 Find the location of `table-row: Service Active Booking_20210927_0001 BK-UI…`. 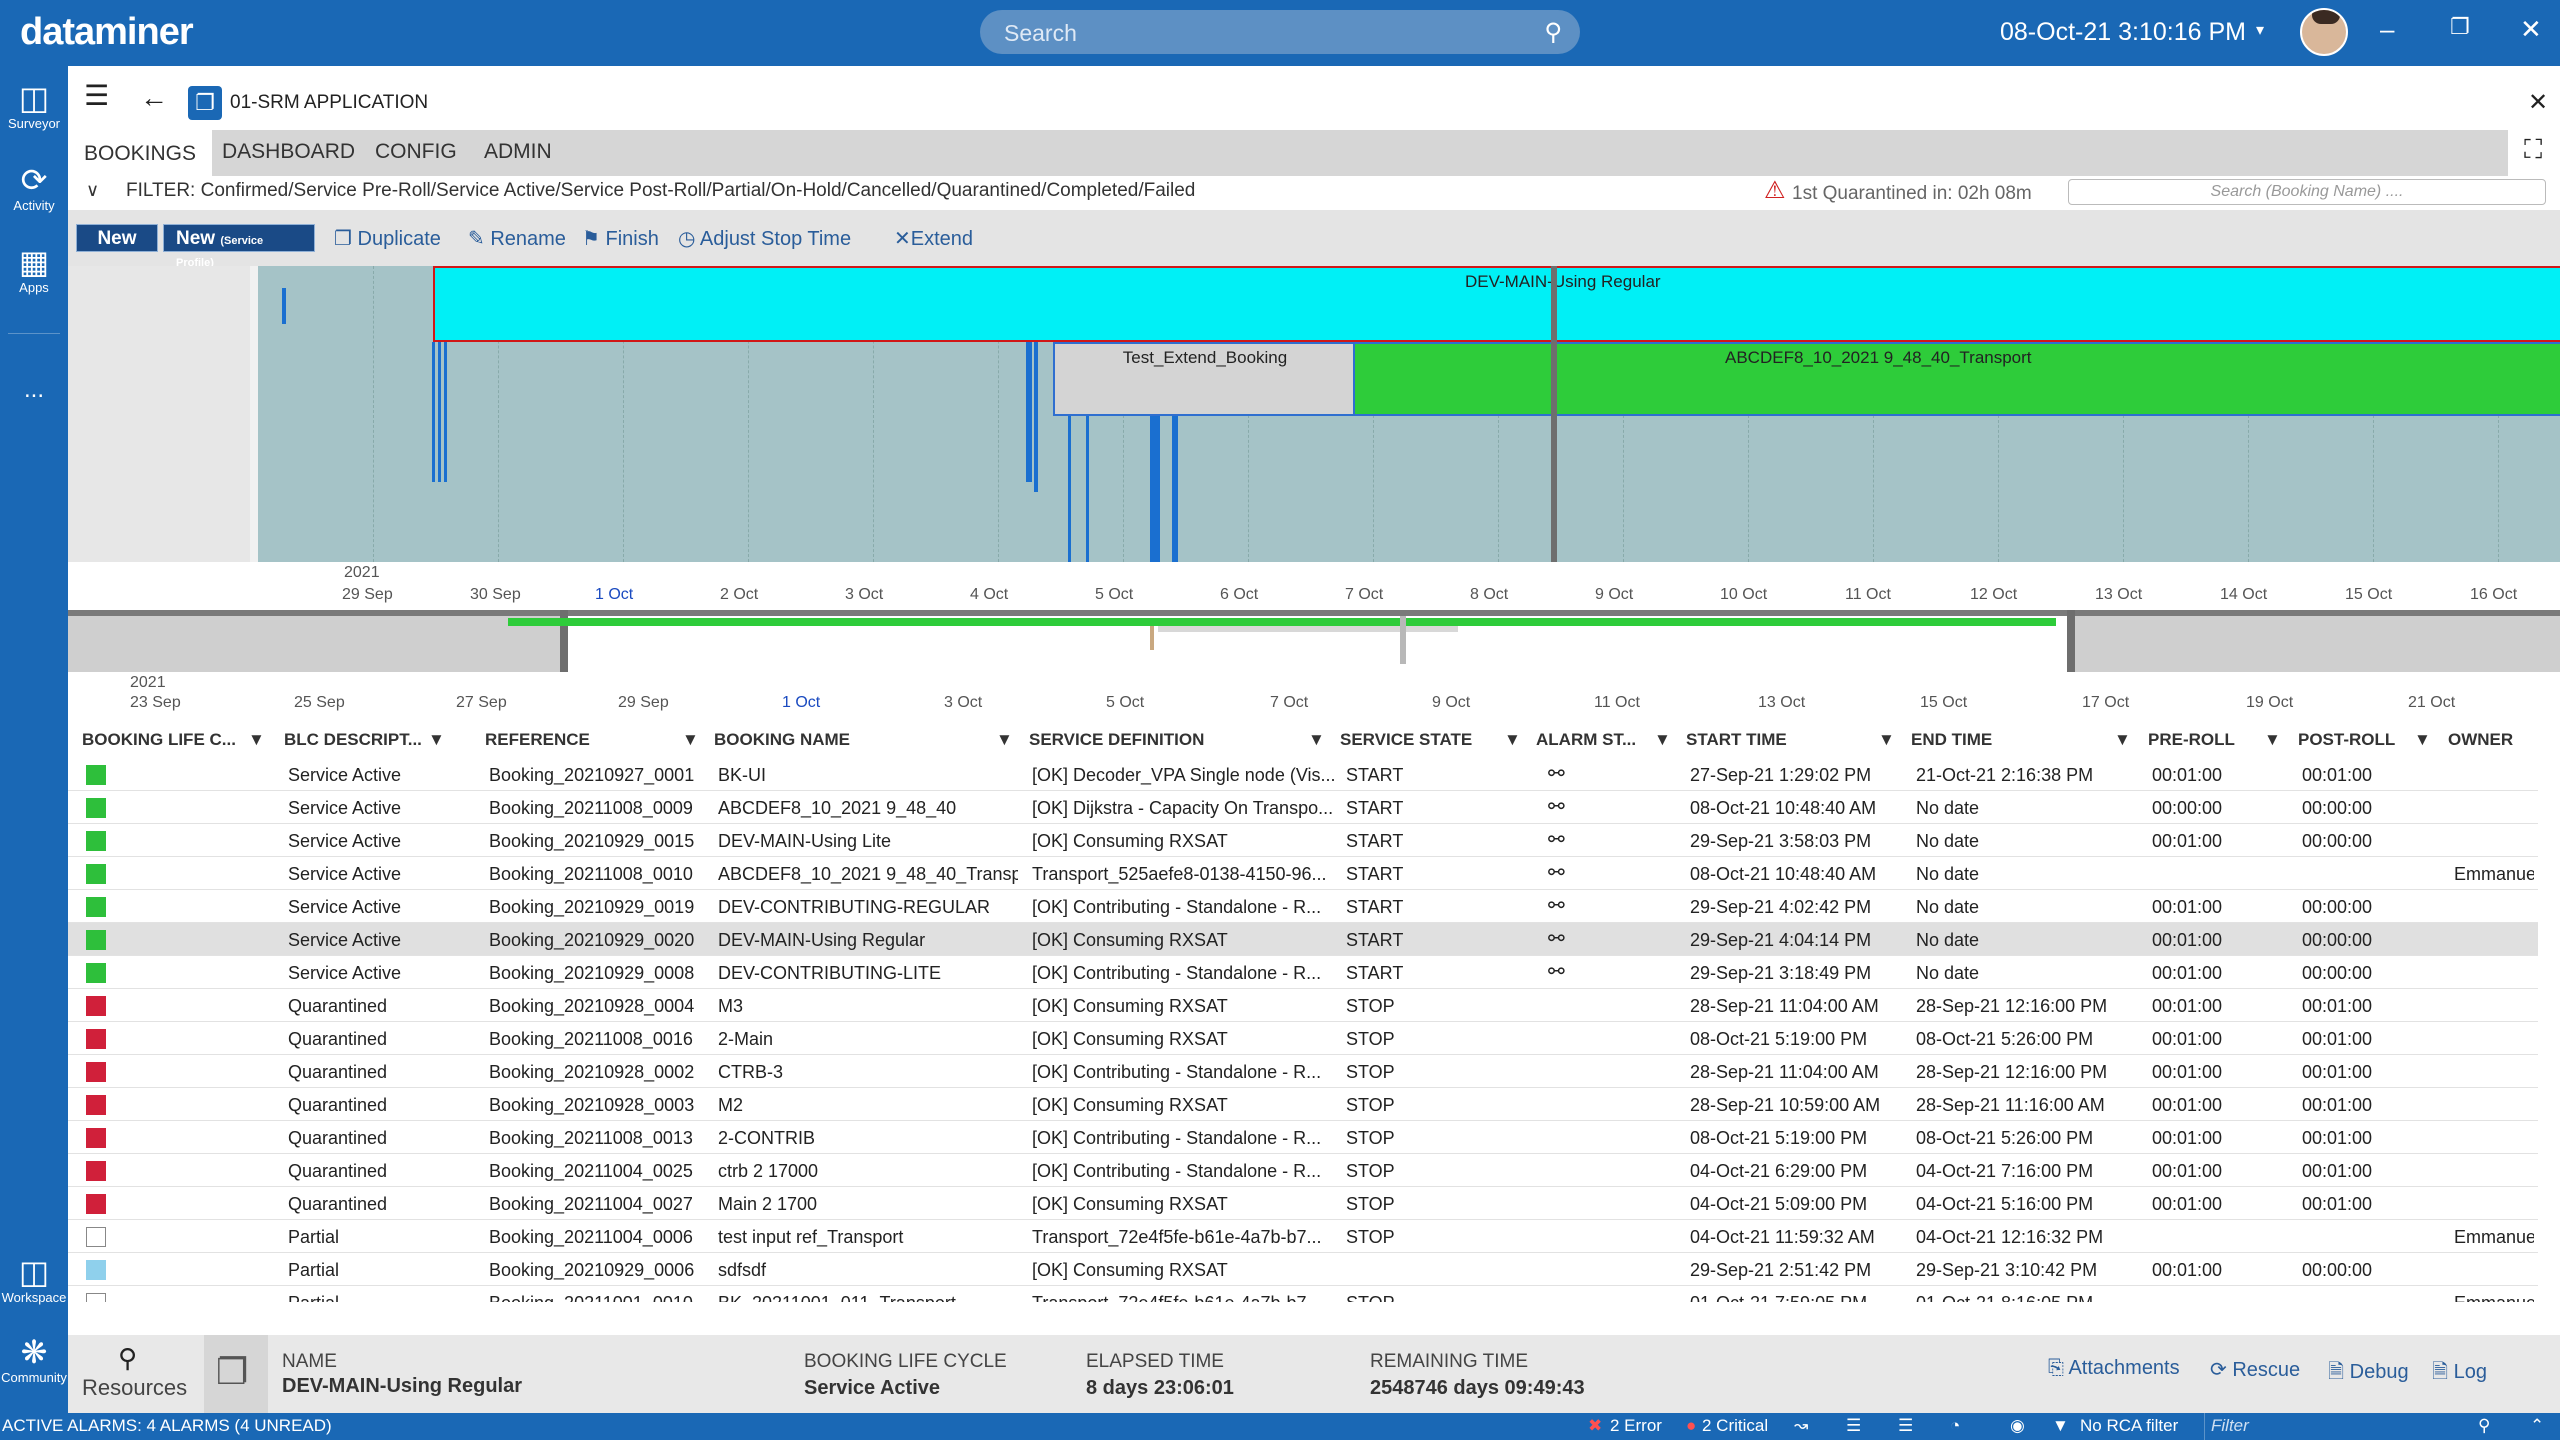

table-row: Service Active Booking_20210927_0001 BK-UI… is located at coordinates (1303, 774).